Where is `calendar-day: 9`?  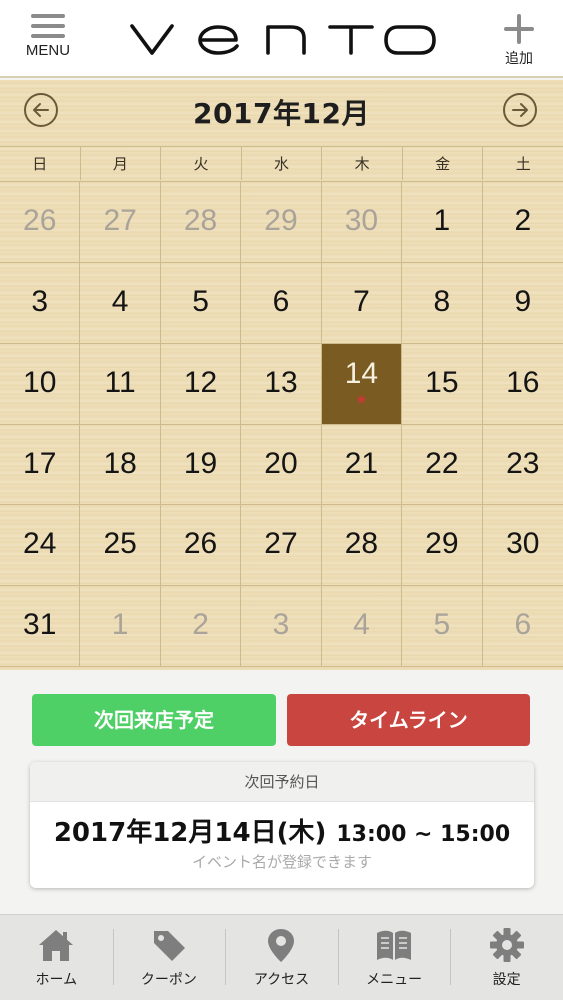 calendar-day: 9 is located at coordinates (522, 303).